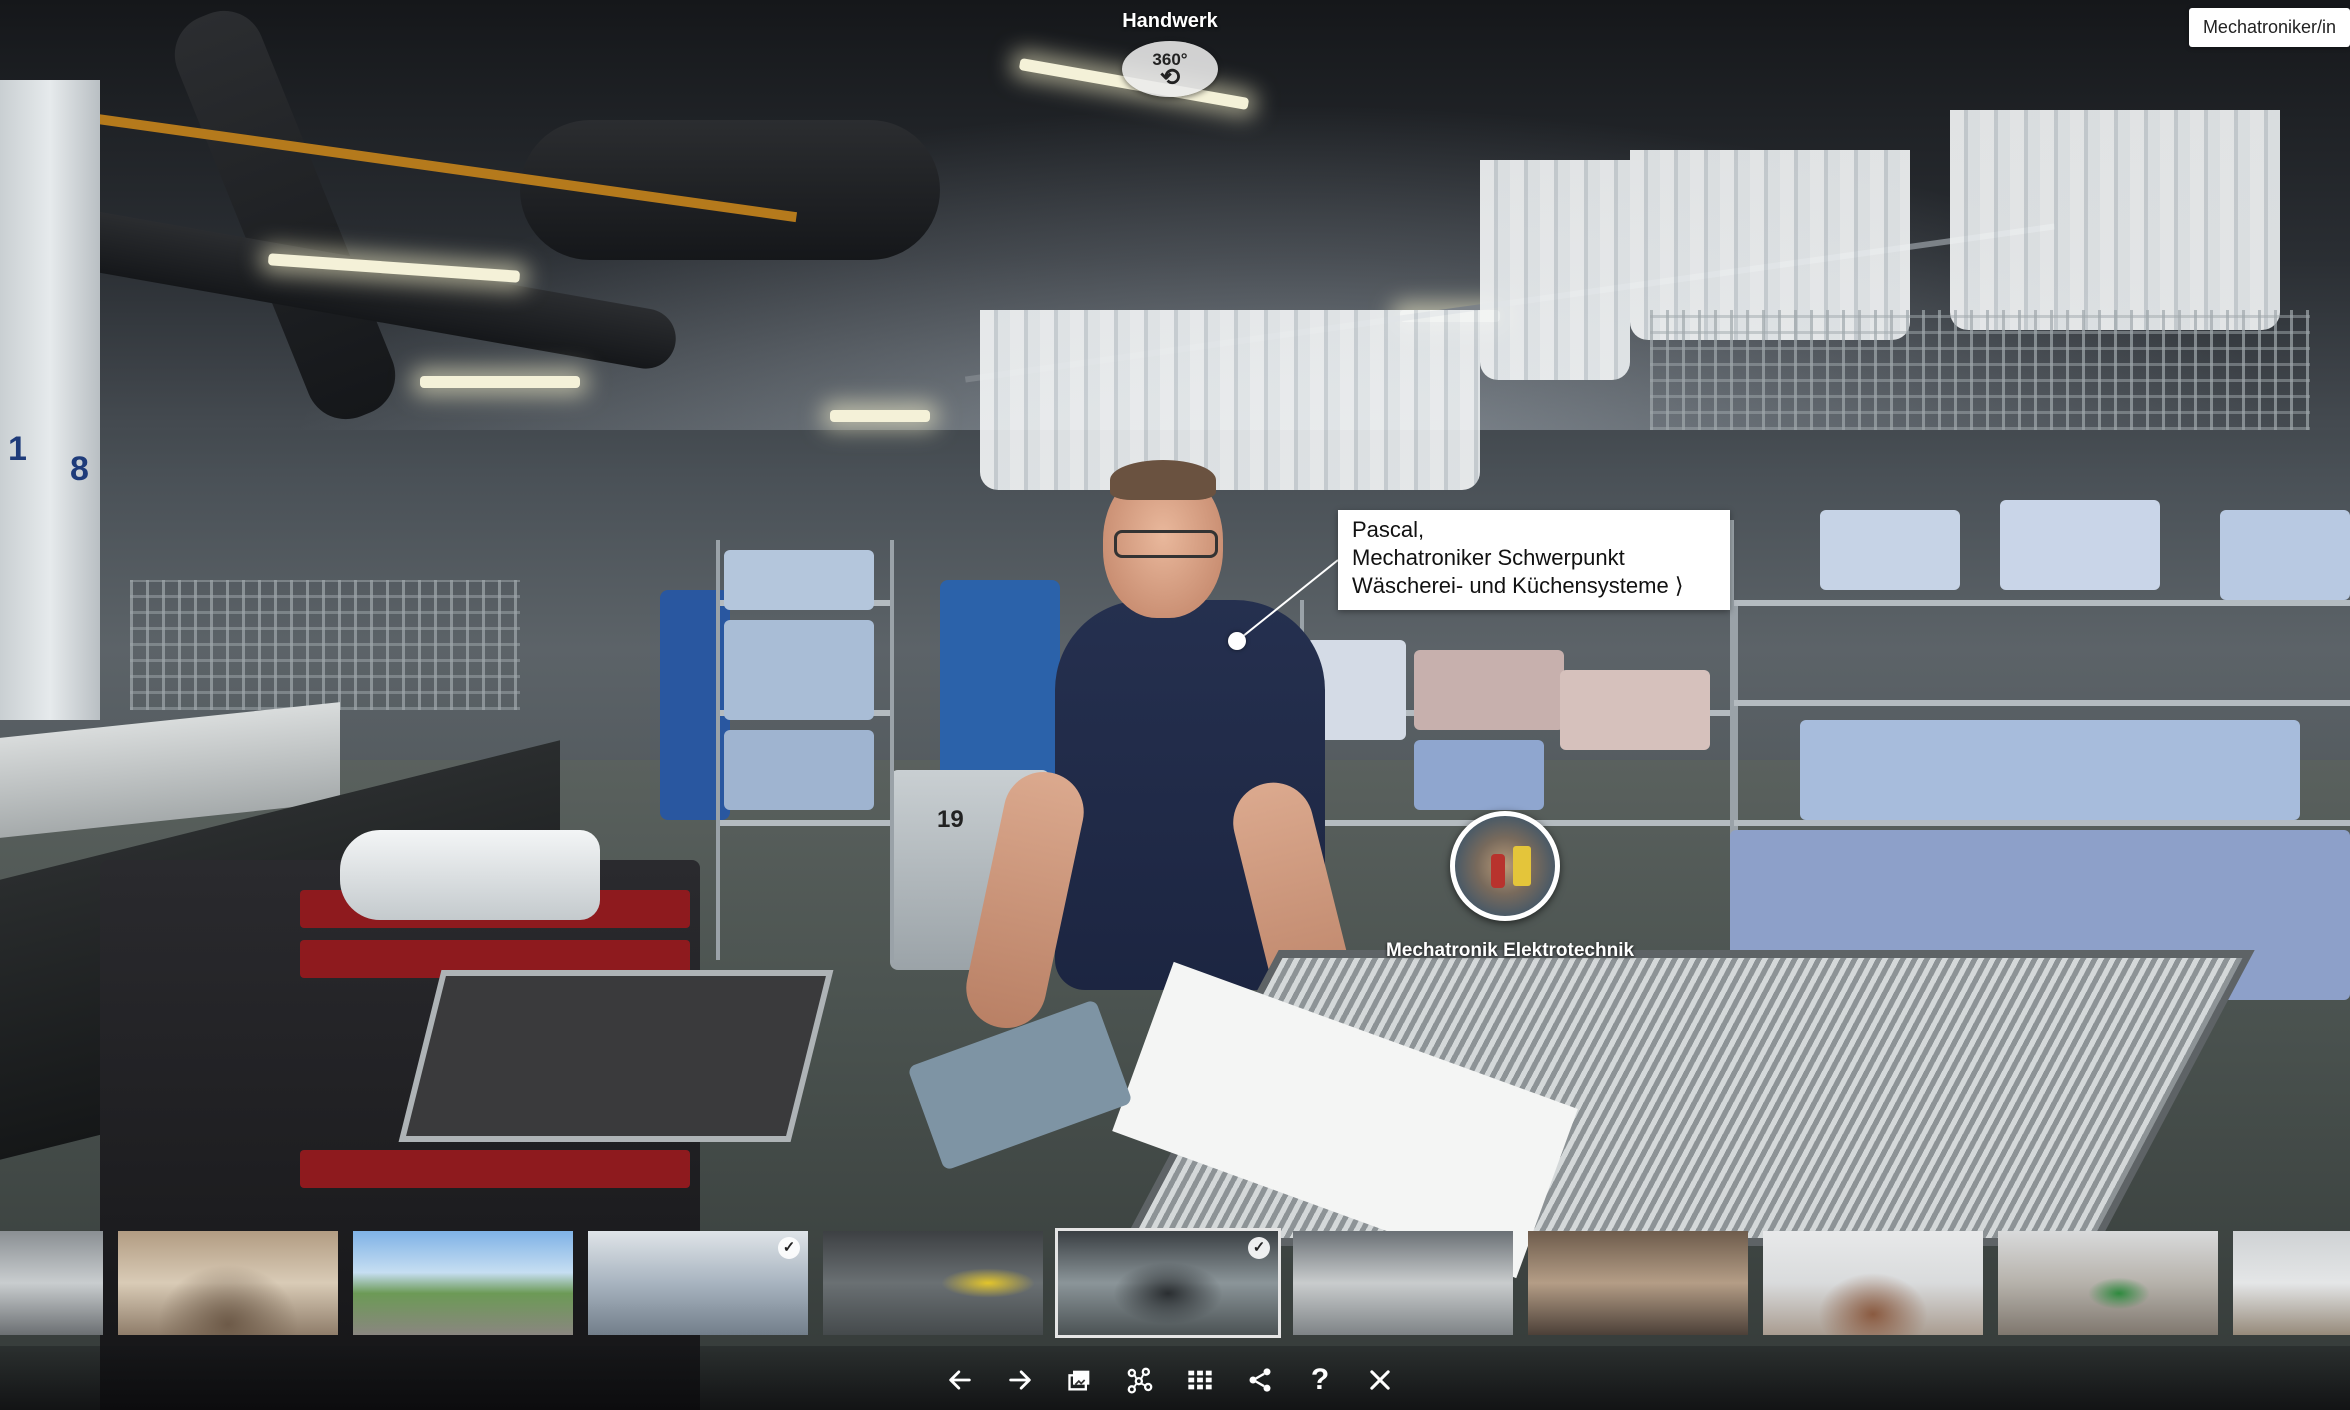  Describe the element at coordinates (1000, 680) in the screenshot. I see `blue-cart` at that location.